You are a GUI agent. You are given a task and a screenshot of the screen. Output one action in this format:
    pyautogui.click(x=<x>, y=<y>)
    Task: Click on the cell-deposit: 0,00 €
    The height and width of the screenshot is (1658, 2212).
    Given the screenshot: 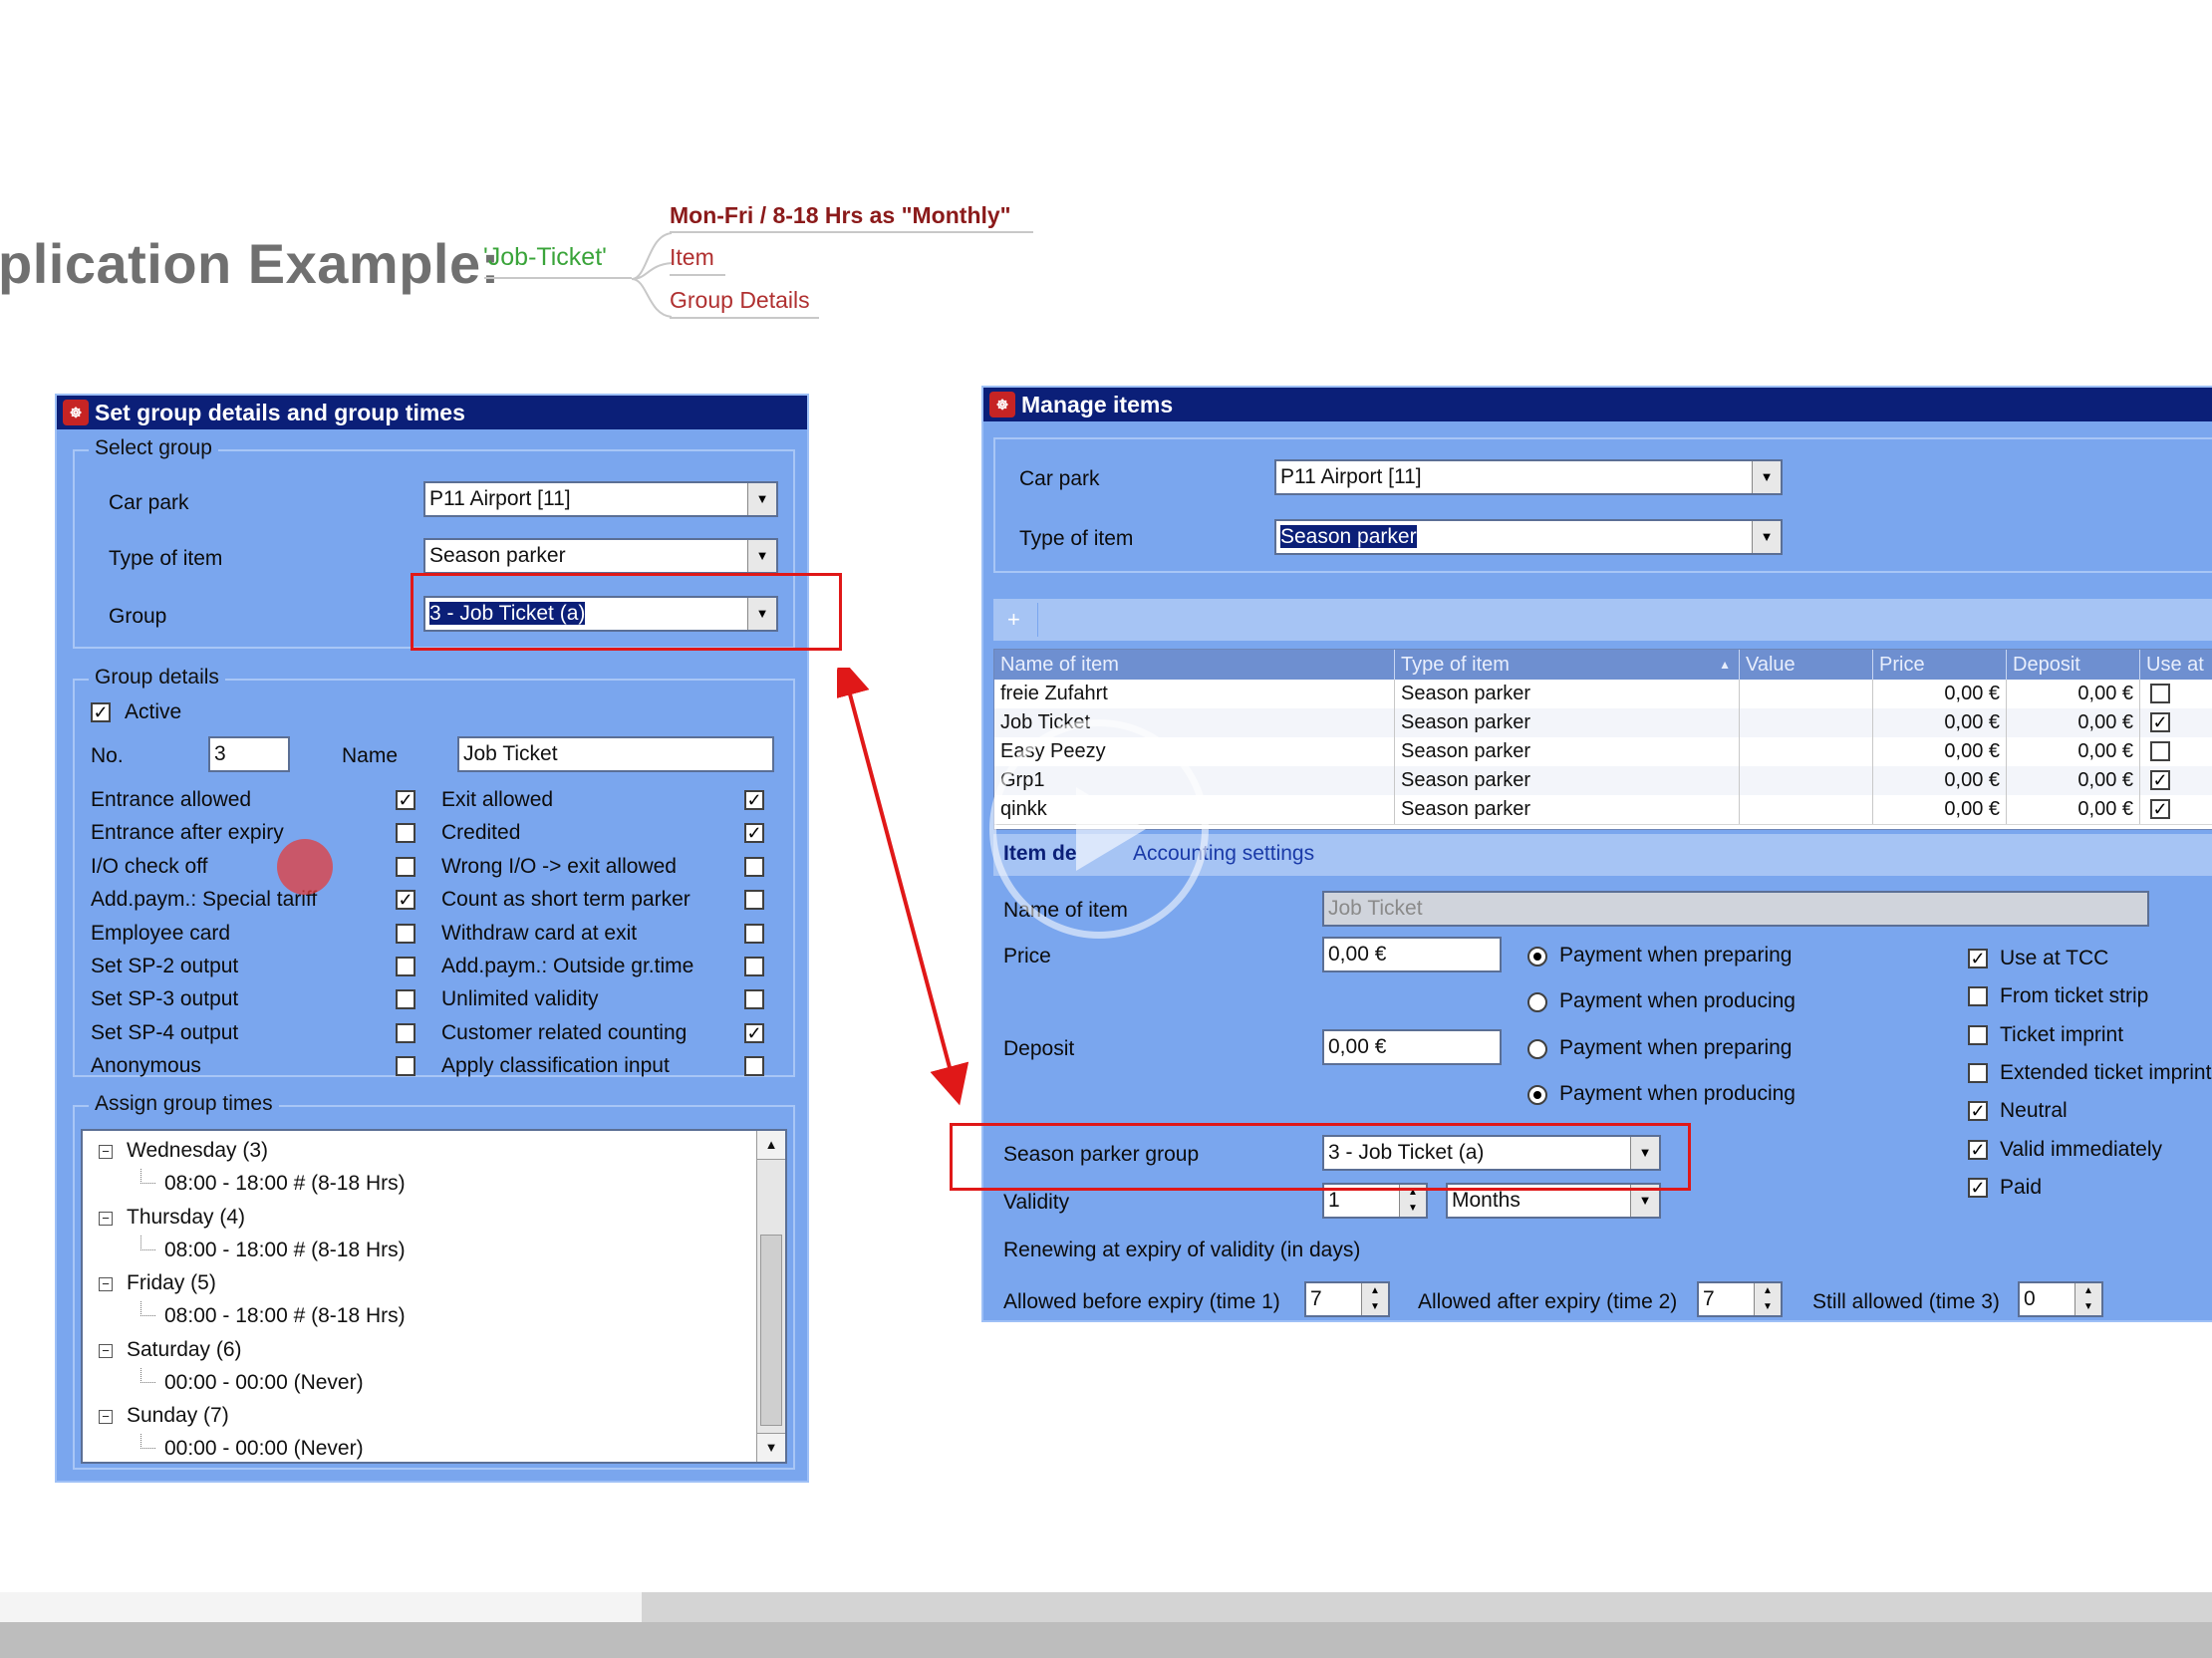 What is the action you would take?
    pyautogui.click(x=2073, y=694)
    